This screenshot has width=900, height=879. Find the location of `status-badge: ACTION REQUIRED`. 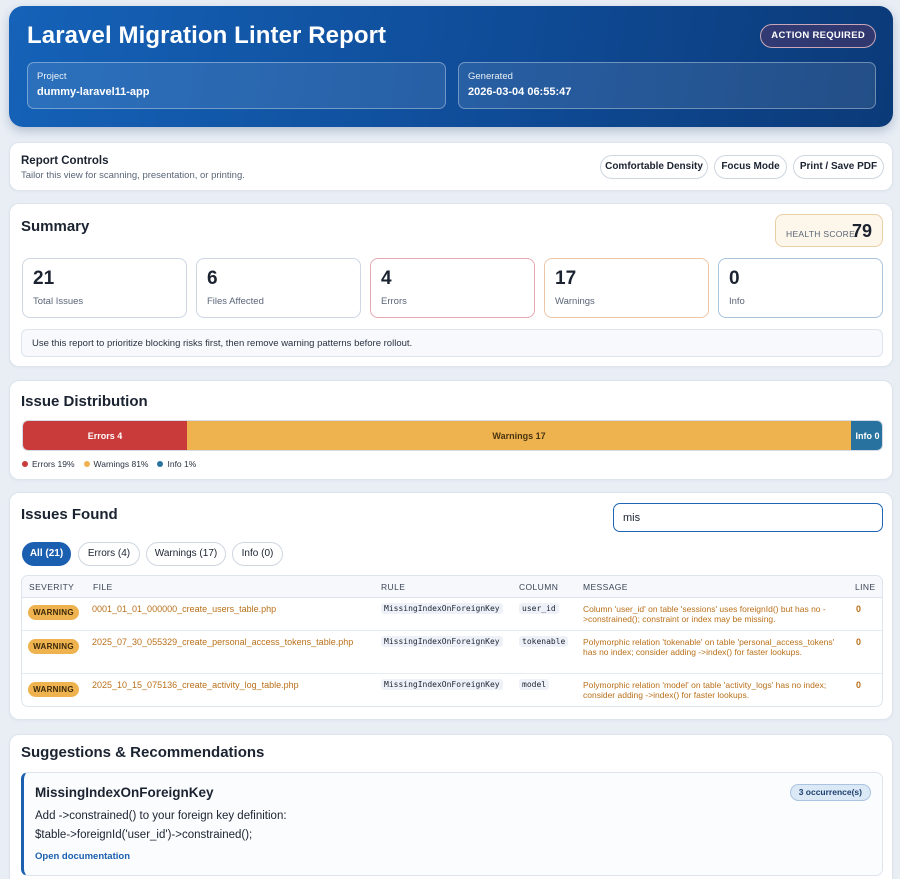

status-badge: ACTION REQUIRED is located at coordinates (818, 36).